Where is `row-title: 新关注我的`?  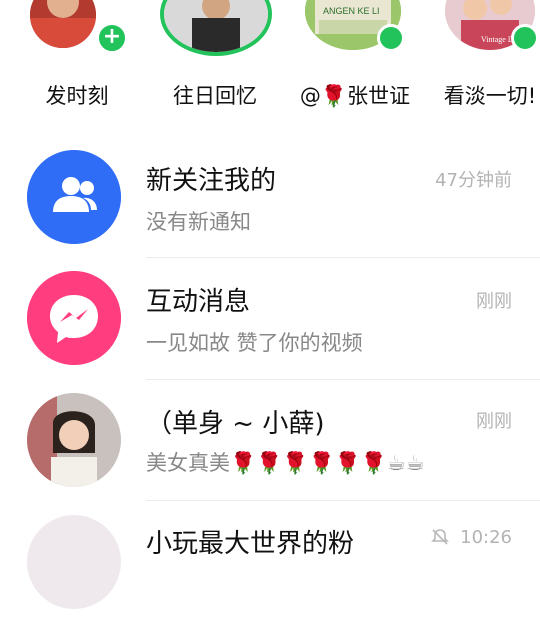
row-title: 新关注我的 is located at coordinates (211, 181).